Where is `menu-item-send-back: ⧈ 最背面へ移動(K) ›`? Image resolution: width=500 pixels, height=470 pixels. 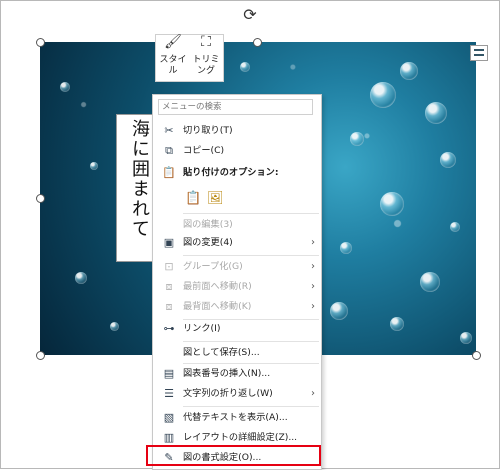
menu-item-send-back: ⧈ 最背面へ移動(K) › is located at coordinates (237, 307).